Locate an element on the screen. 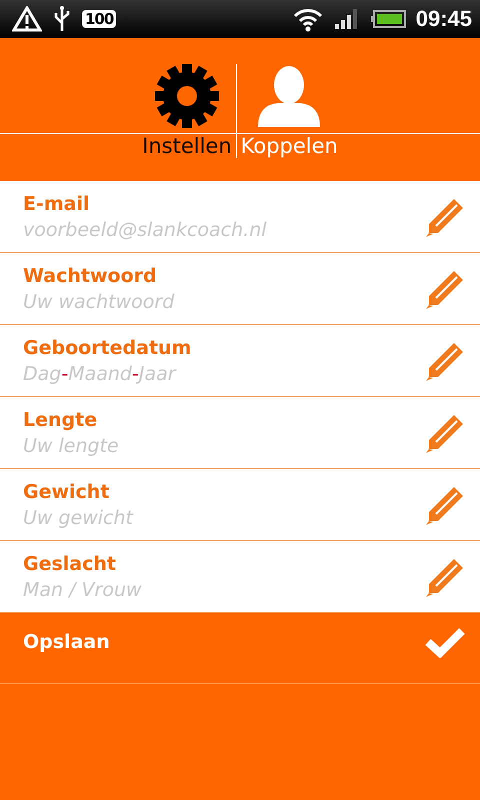 Image resolution: width=480 pixels, height=800 pixels. field-label: E-mail is located at coordinates (57, 203).